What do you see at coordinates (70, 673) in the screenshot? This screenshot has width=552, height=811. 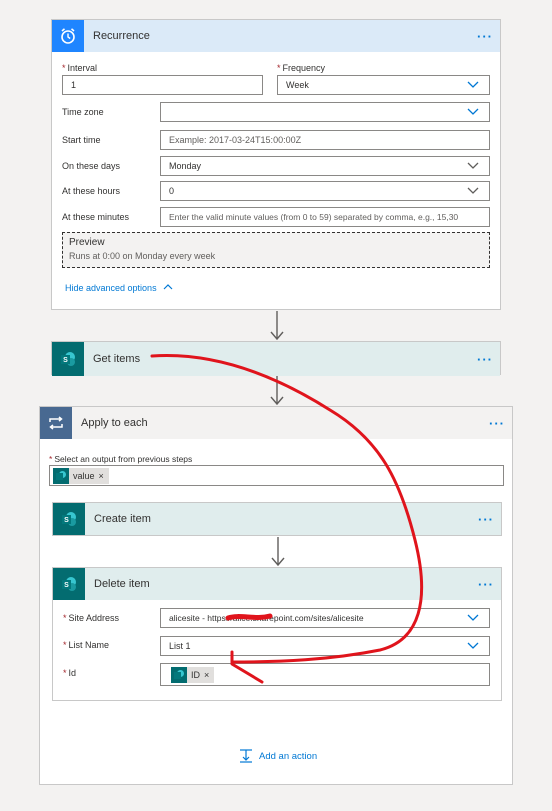 I see `id-label: * Id` at bounding box center [70, 673].